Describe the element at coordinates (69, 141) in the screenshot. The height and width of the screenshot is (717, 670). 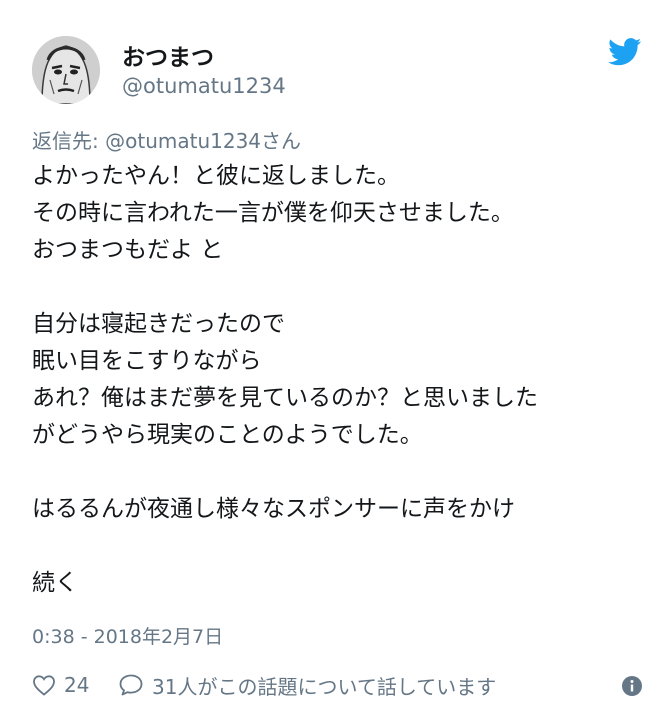
I see `reply-to-prefix: 返信先:` at that location.